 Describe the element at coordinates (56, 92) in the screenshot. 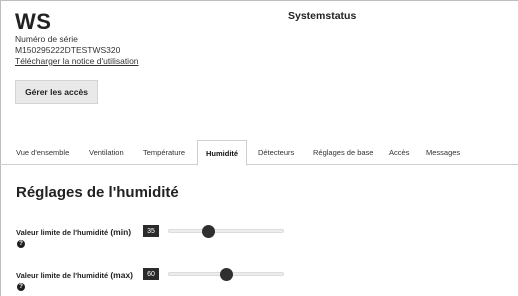

I see `manage-access-button: Gérer les accès` at that location.